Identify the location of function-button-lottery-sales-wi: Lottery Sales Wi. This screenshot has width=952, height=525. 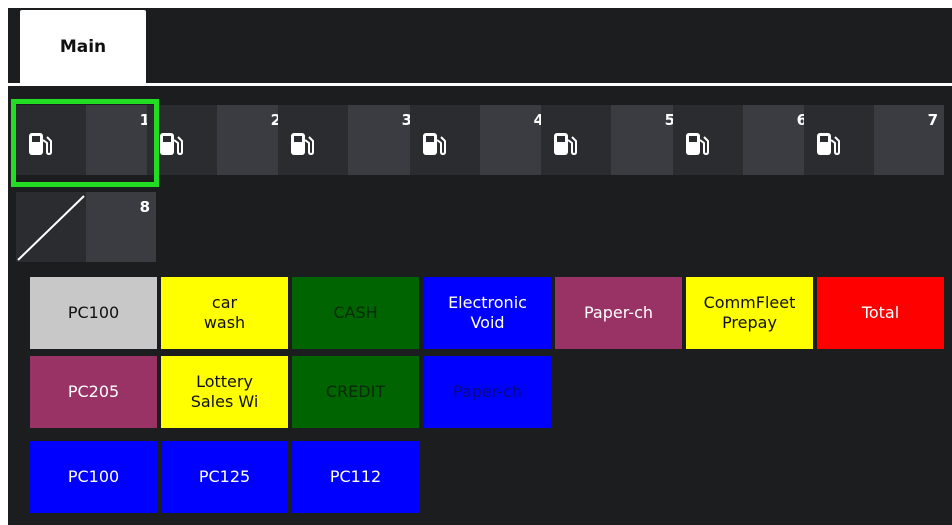
(224, 392).